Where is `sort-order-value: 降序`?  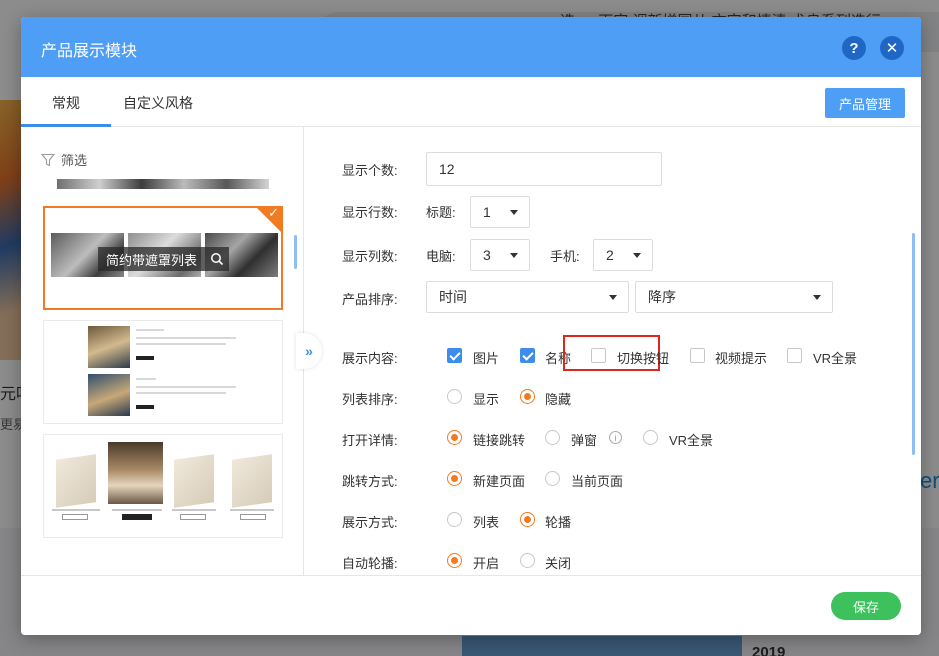
sort-order-value: 降序 is located at coordinates (662, 297).